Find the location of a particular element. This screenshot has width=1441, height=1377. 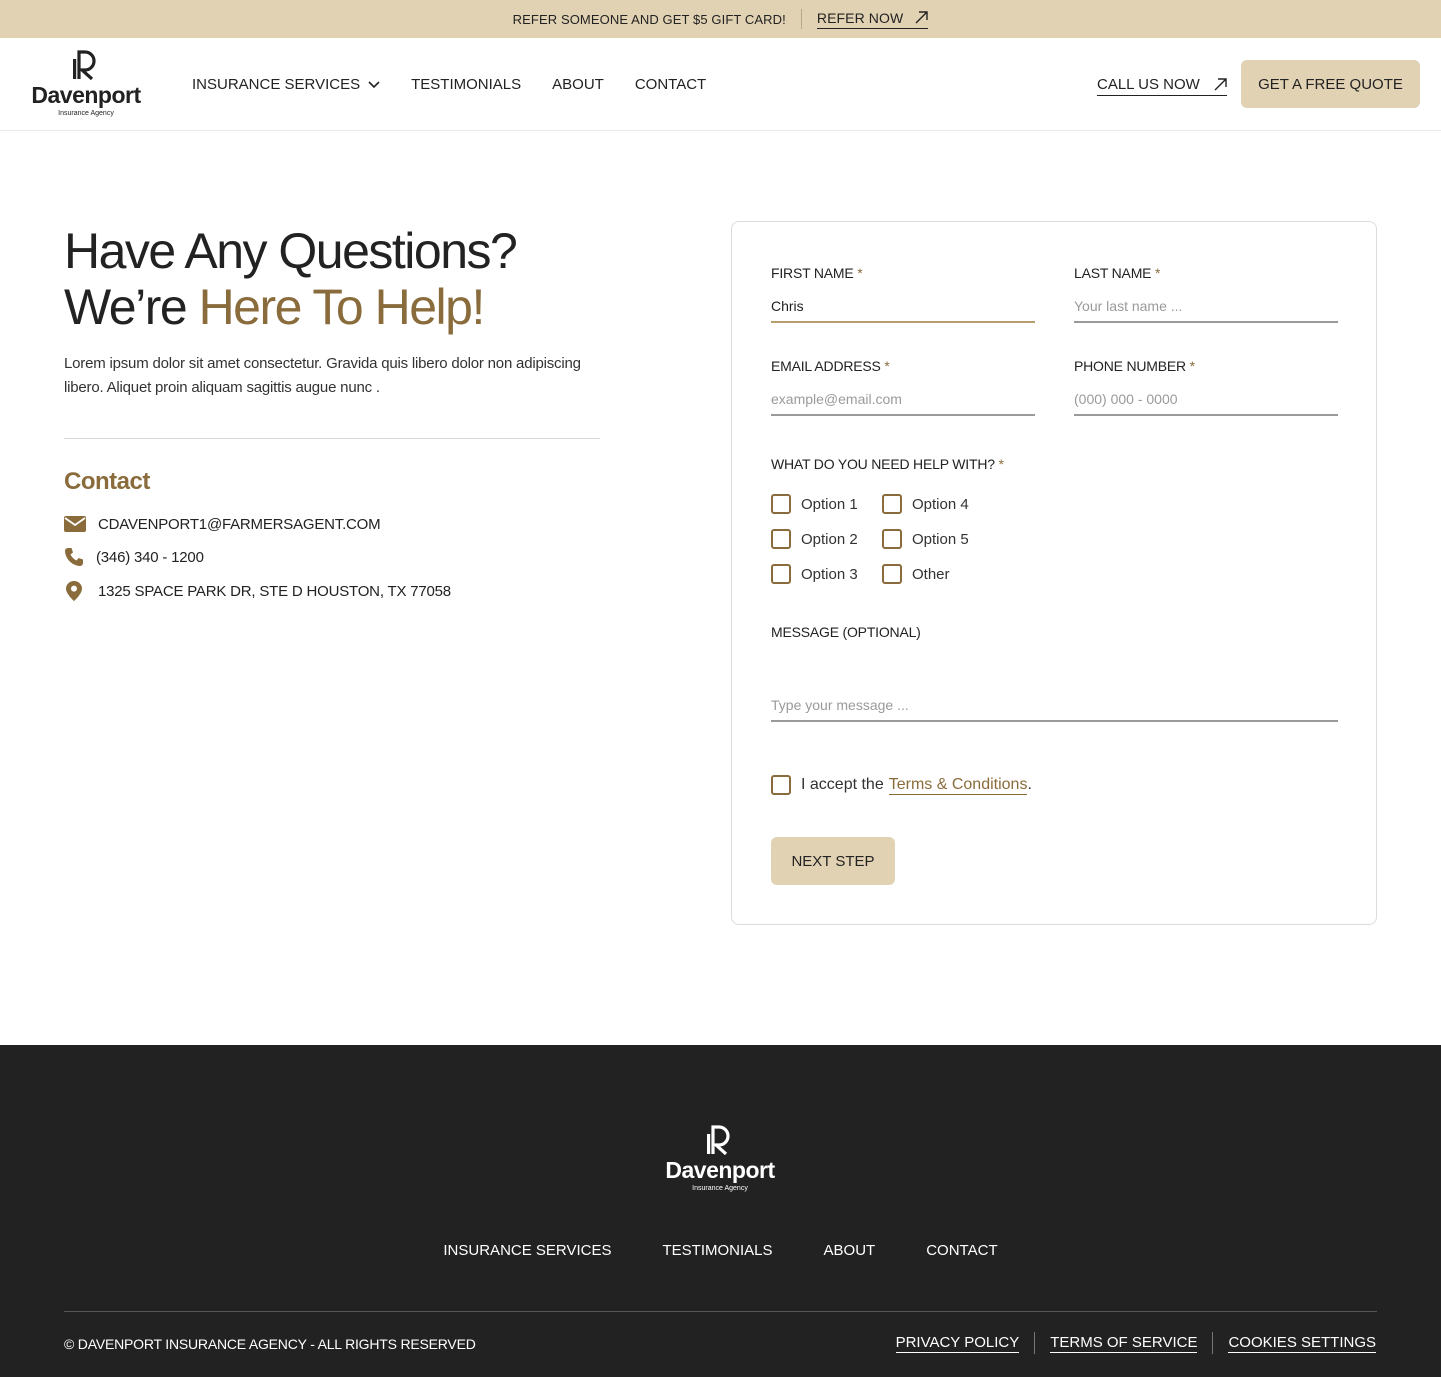

nav-testimonials: TESTIMONIALS is located at coordinates (466, 84).